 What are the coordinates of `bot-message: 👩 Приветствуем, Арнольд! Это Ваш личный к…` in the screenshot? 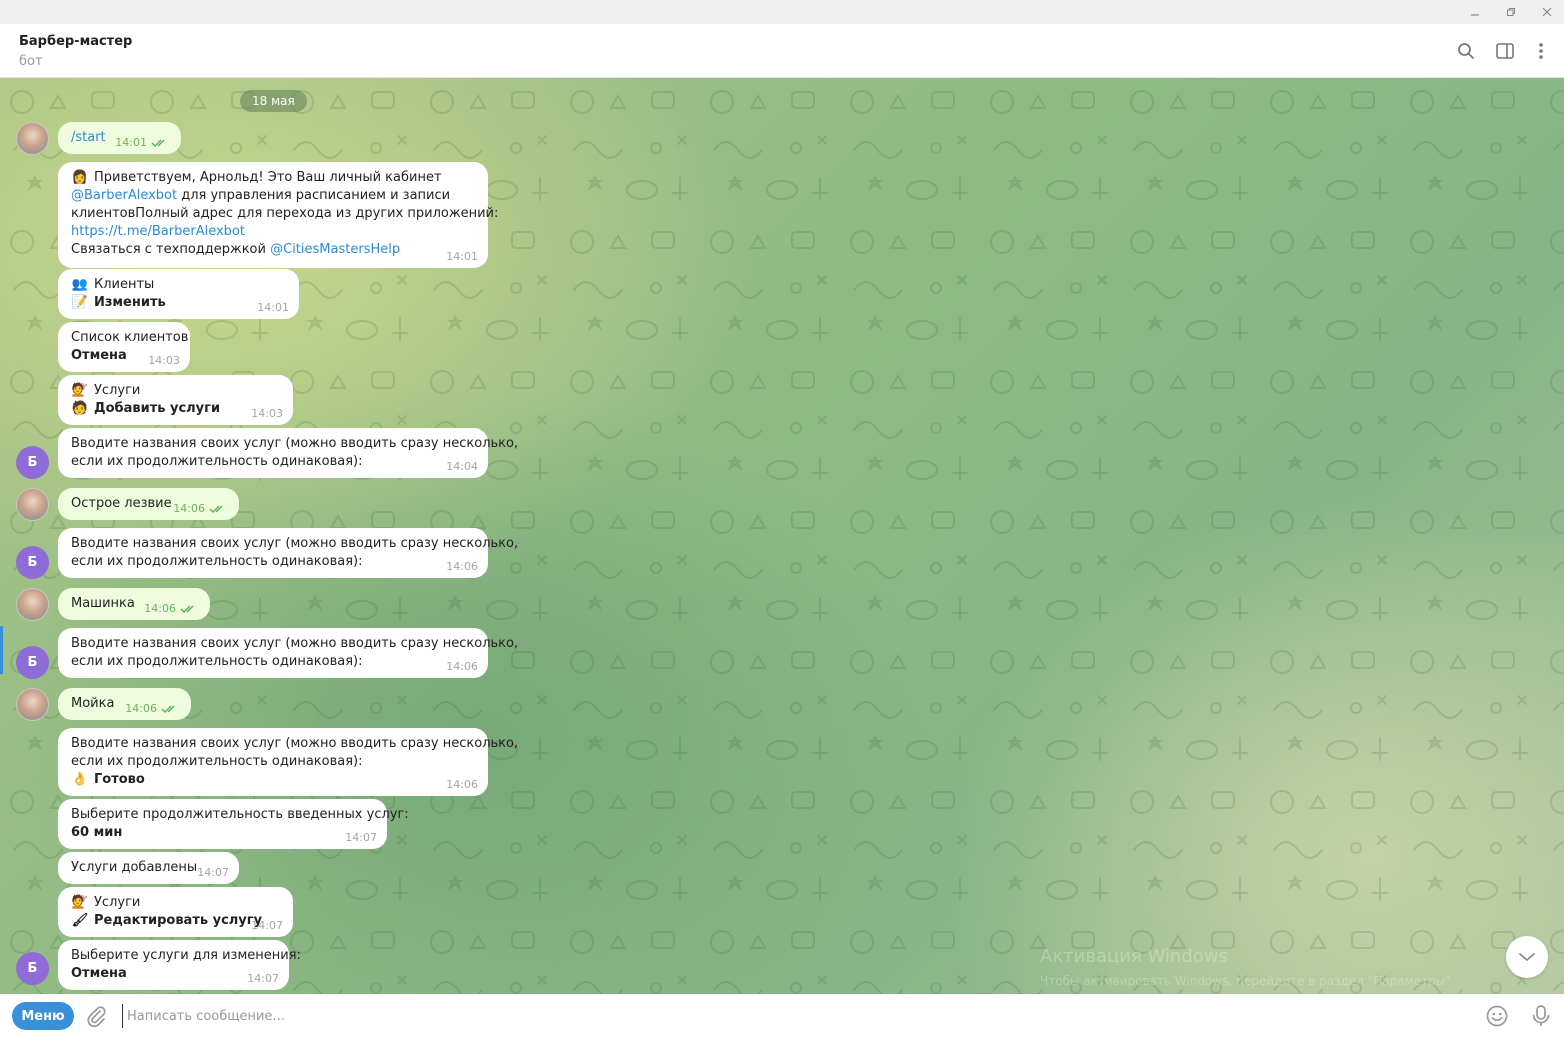 It's located at (278, 215).